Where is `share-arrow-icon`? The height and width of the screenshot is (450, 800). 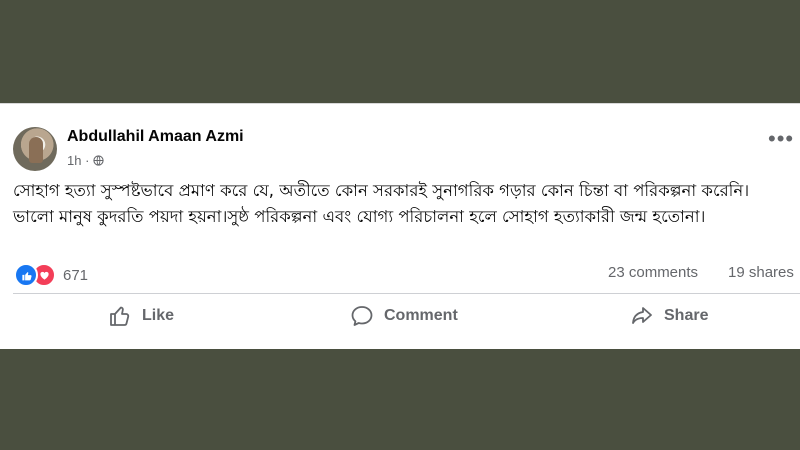
share-arrow-icon is located at coordinates (642, 315).